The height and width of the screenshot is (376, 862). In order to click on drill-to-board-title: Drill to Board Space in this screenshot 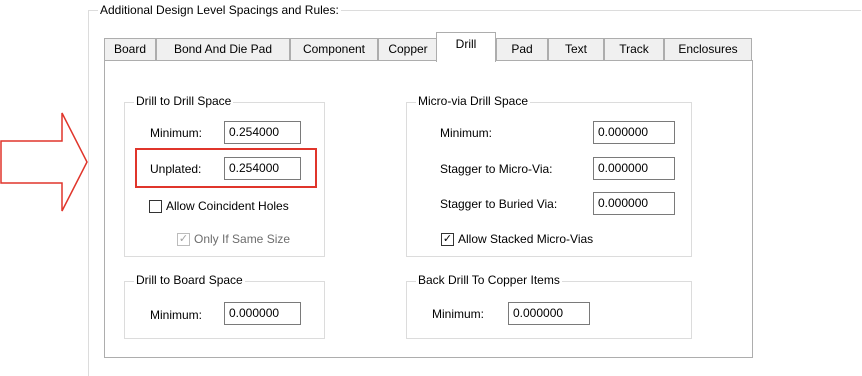, I will do `click(189, 280)`.